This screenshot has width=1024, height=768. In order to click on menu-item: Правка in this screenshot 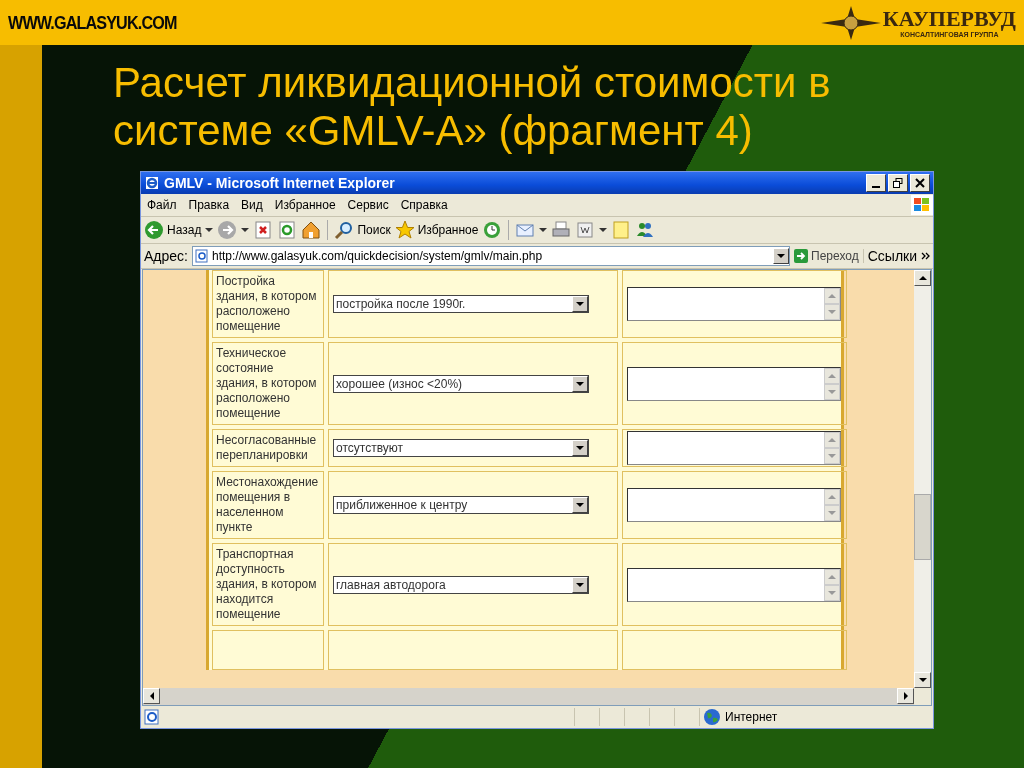, I will do `click(209, 205)`.